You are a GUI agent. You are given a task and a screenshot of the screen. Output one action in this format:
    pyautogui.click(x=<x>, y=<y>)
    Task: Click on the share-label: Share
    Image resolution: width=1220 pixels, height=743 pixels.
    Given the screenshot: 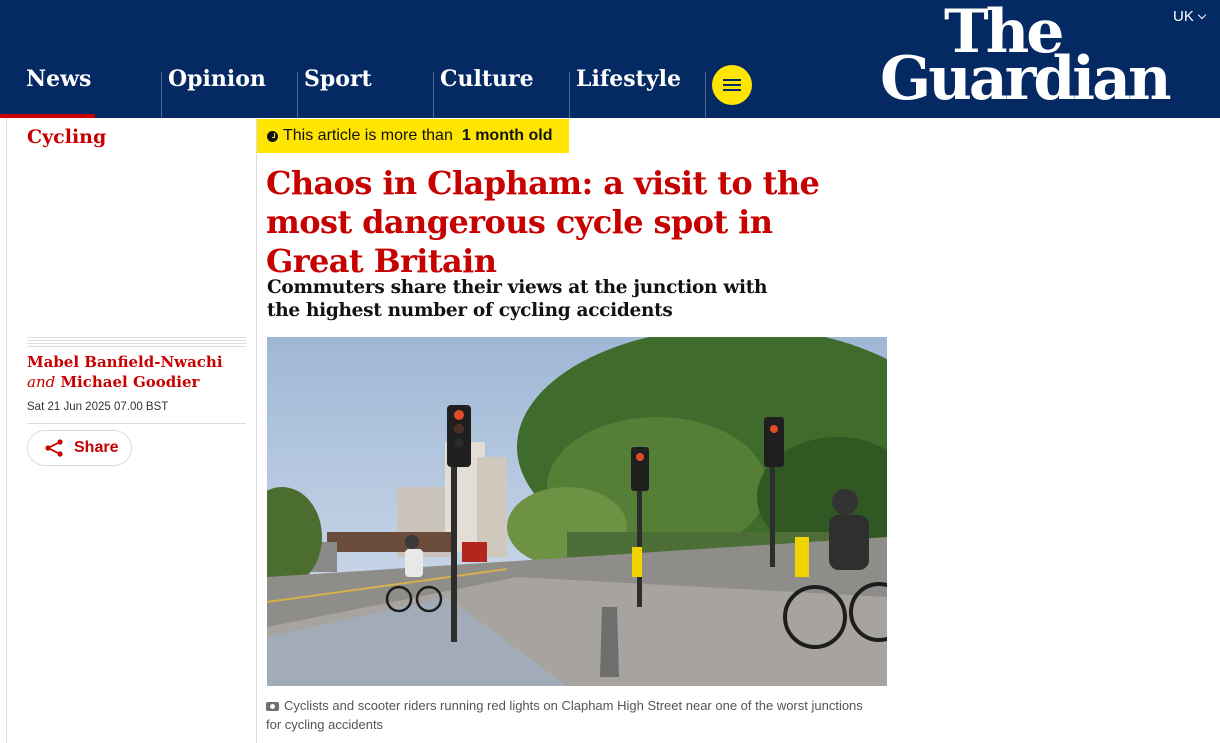 What is the action you would take?
    pyautogui.click(x=96, y=447)
    